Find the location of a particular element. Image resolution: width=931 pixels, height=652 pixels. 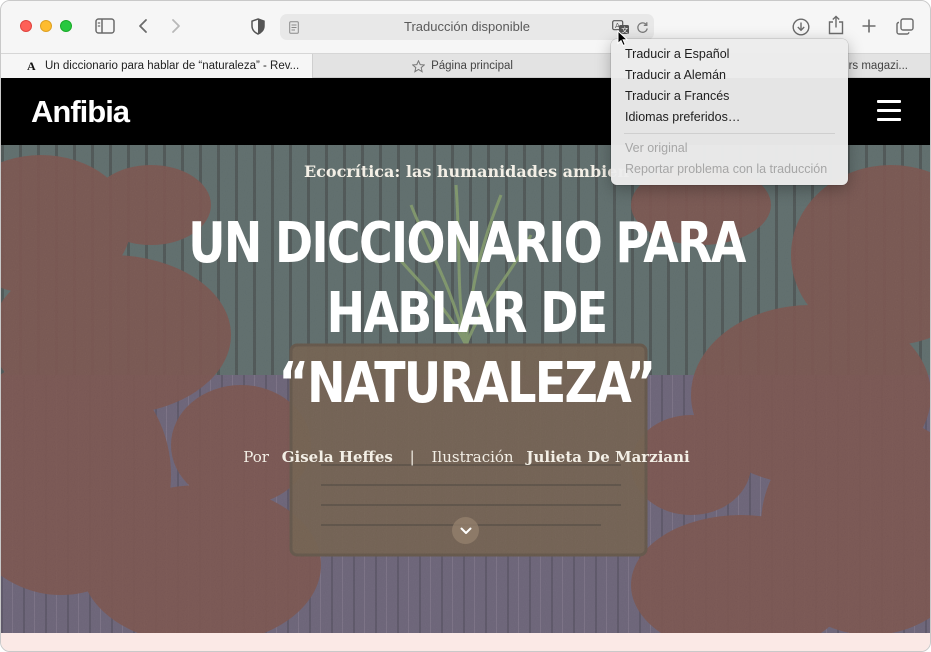

chevron-down-icon is located at coordinates (466, 531).